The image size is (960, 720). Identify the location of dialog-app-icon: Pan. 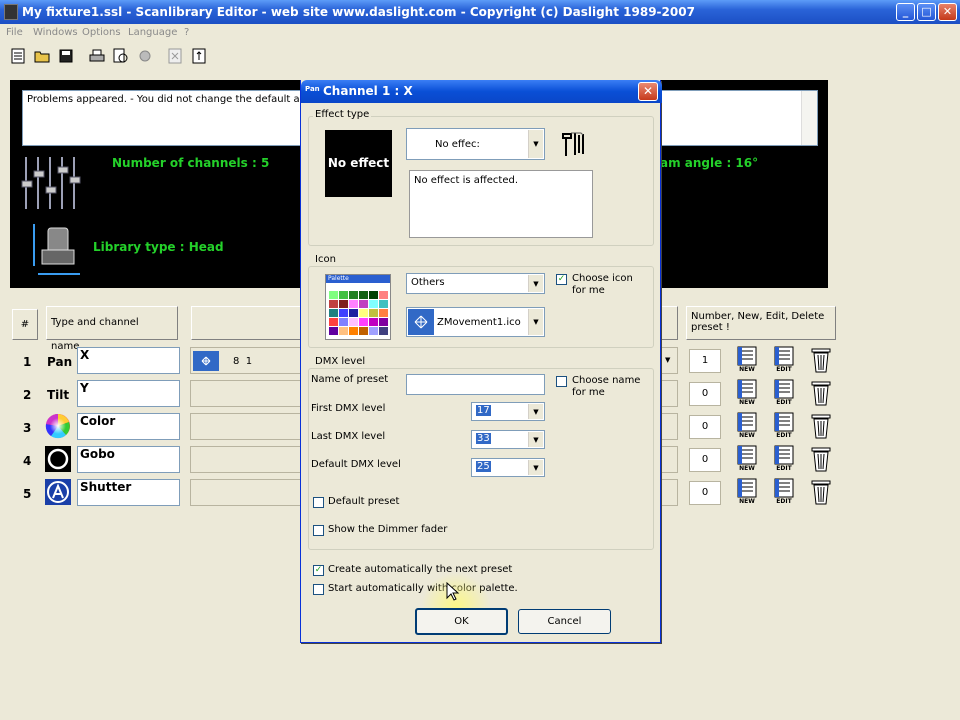
(312, 89).